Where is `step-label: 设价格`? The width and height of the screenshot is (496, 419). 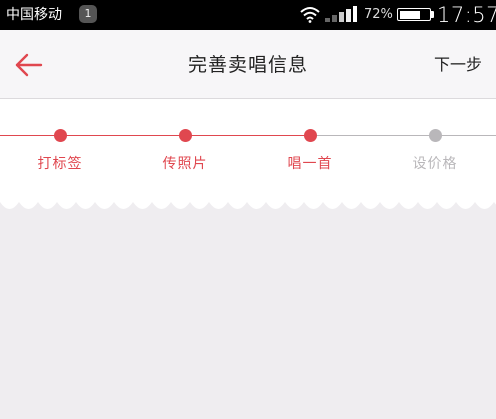 step-label: 设价格 is located at coordinates (435, 164).